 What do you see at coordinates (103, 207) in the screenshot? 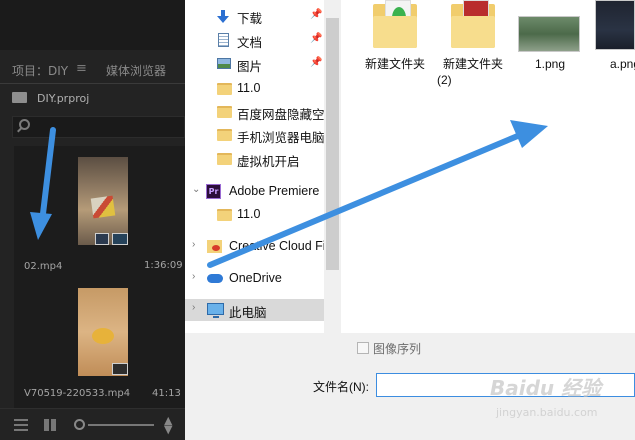
I see `rubiks-cube-image` at bounding box center [103, 207].